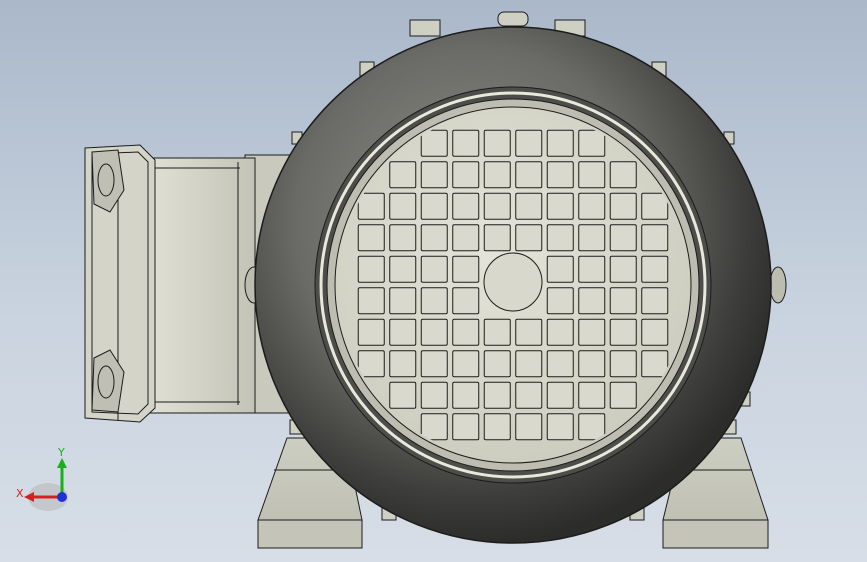 This screenshot has height=562, width=867. What do you see at coordinates (20, 493) in the screenshot?
I see `x-axis-label: X` at bounding box center [20, 493].